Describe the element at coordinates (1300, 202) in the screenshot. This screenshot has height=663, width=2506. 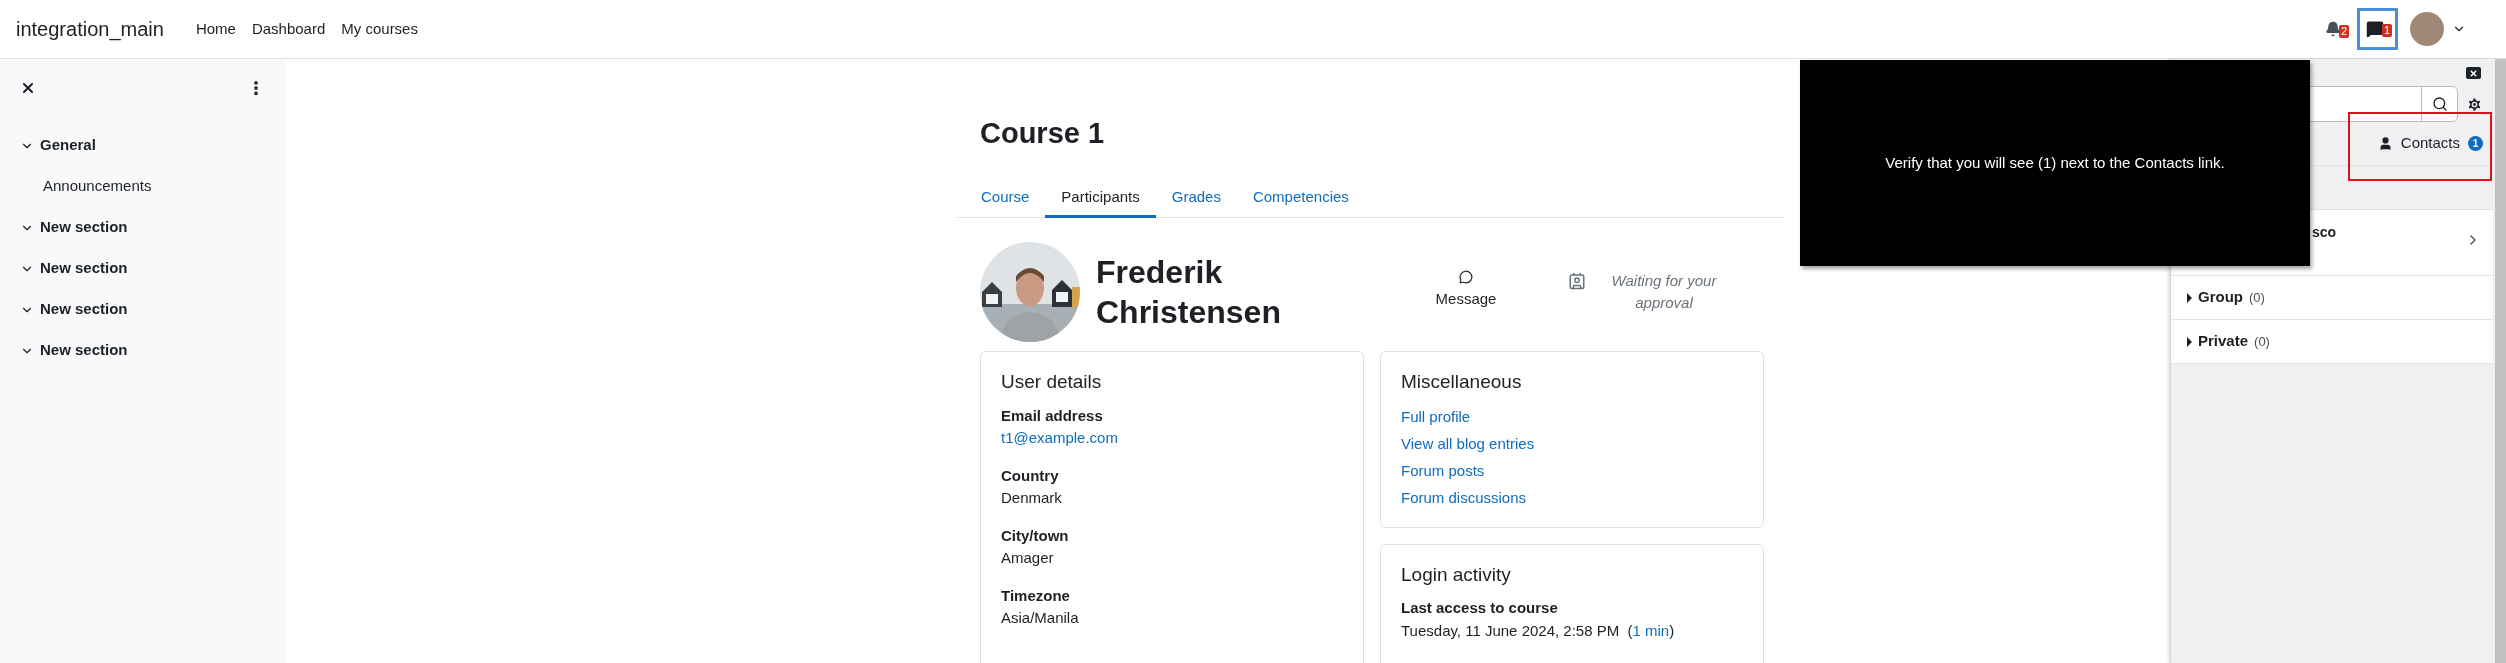
I see `tab: Competencies` at that location.